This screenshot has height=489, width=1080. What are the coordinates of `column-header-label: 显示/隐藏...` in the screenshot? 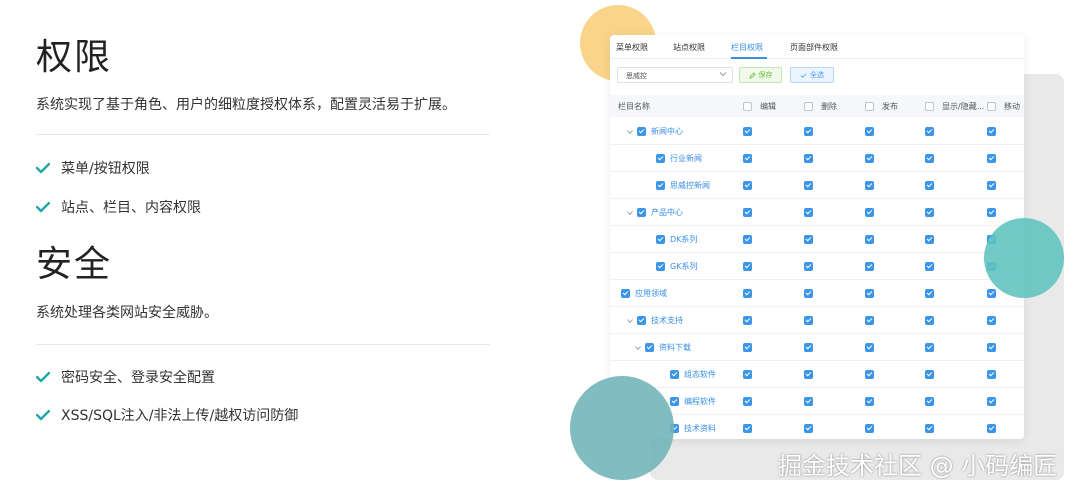 It's located at (963, 106).